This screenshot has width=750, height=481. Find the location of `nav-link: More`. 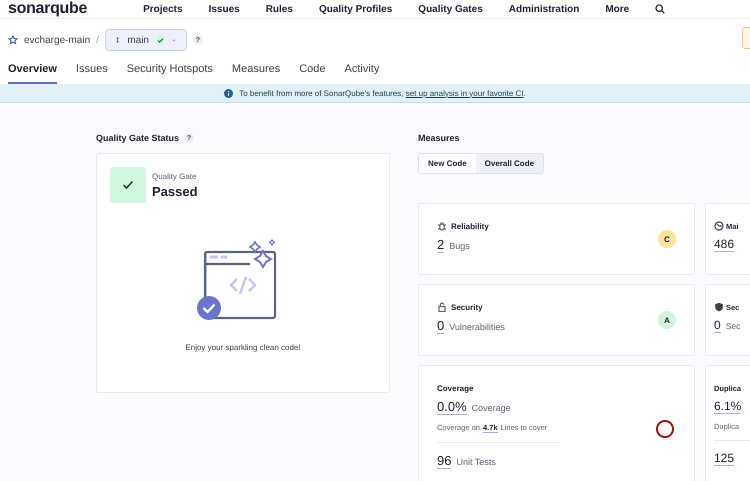

nav-link: More is located at coordinates (617, 9).